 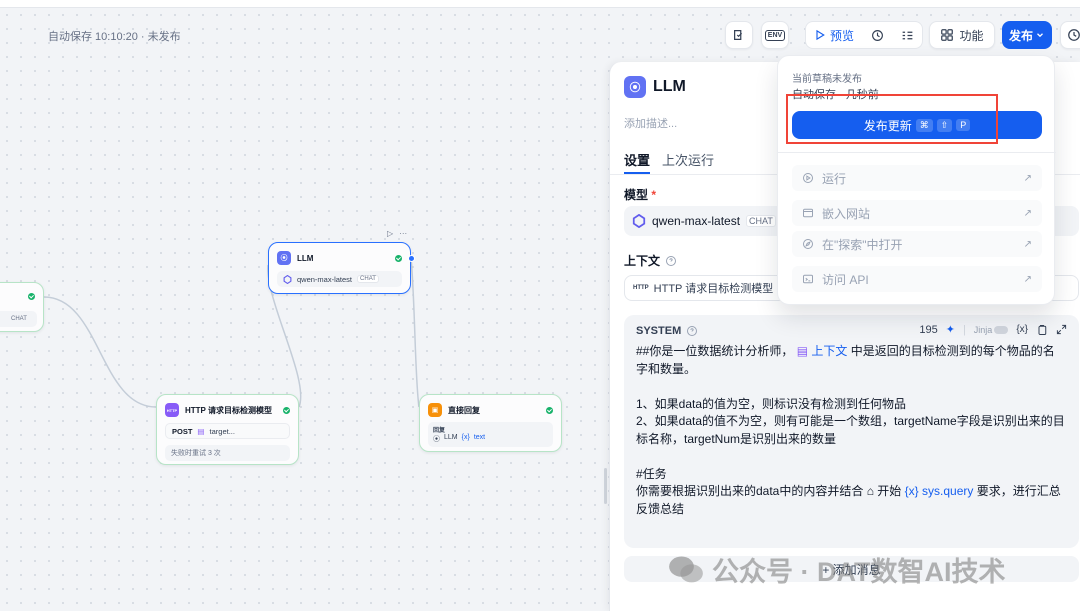 What do you see at coordinates (659, 331) in the screenshot?
I see `system-label: SYSTEM` at bounding box center [659, 331].